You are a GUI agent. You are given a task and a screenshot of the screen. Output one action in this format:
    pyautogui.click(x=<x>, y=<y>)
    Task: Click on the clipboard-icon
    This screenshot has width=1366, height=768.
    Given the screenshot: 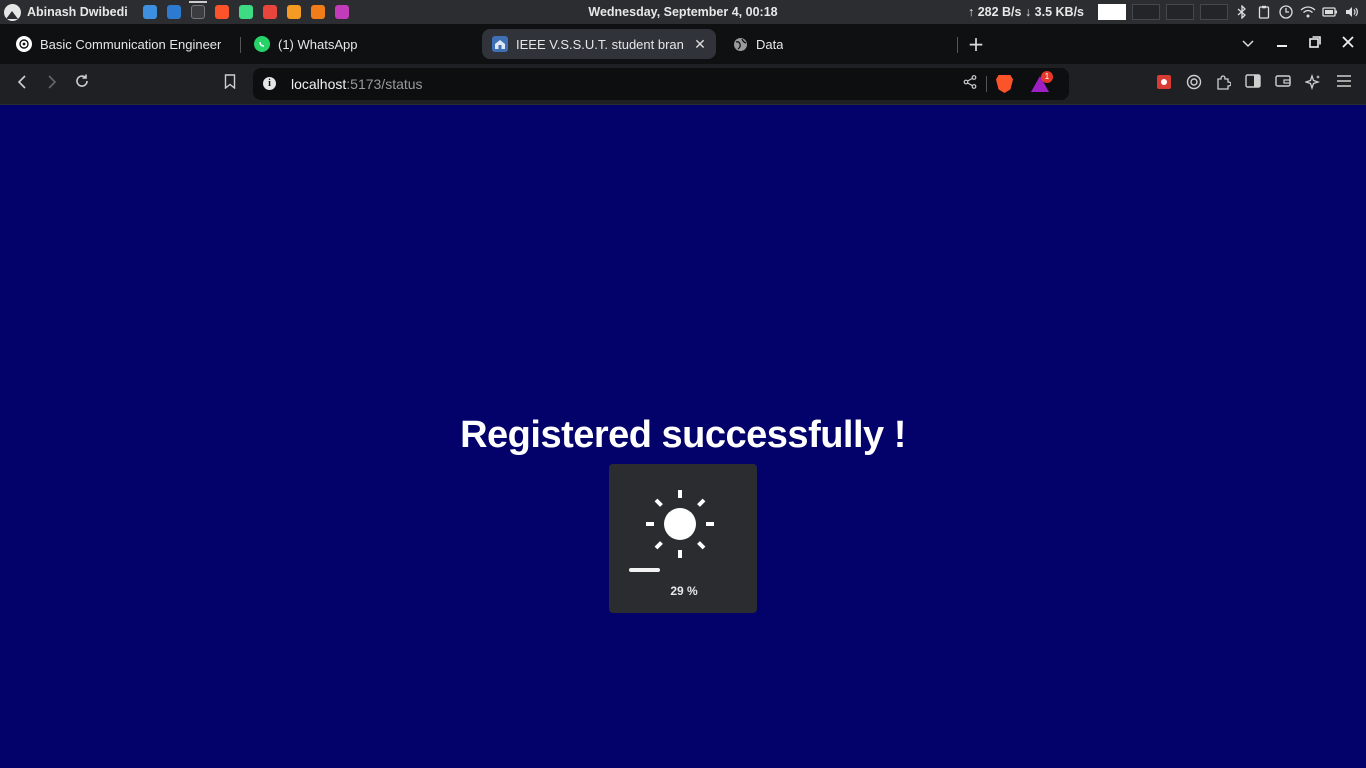 What is the action you would take?
    pyautogui.click(x=1264, y=12)
    